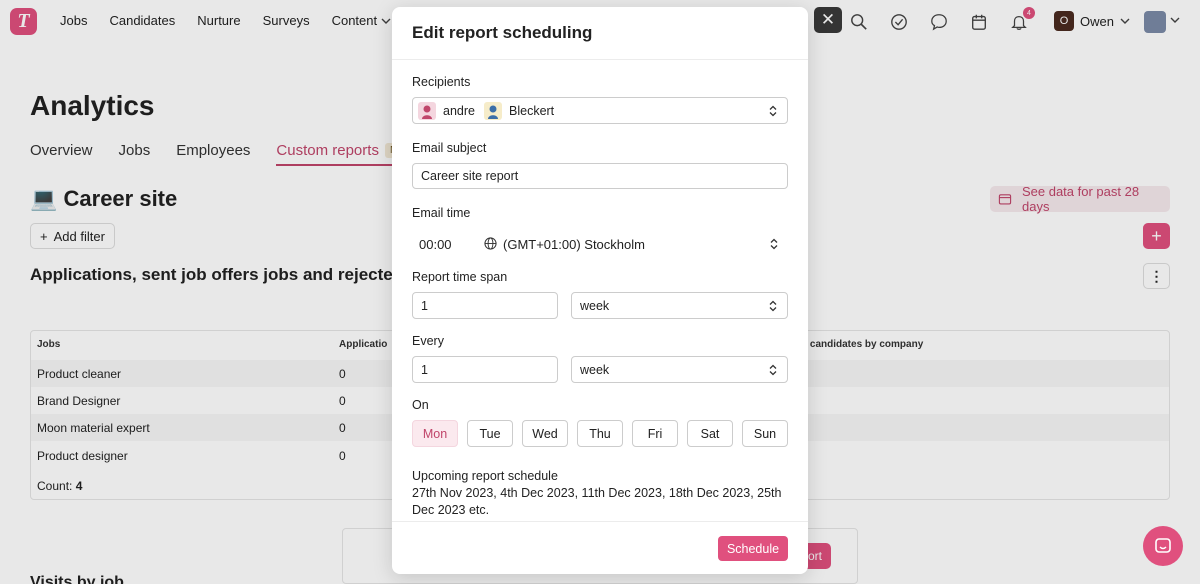 The width and height of the screenshot is (1200, 584). What do you see at coordinates (600, 547) in the screenshot?
I see `modal-footer: Schedule` at bounding box center [600, 547].